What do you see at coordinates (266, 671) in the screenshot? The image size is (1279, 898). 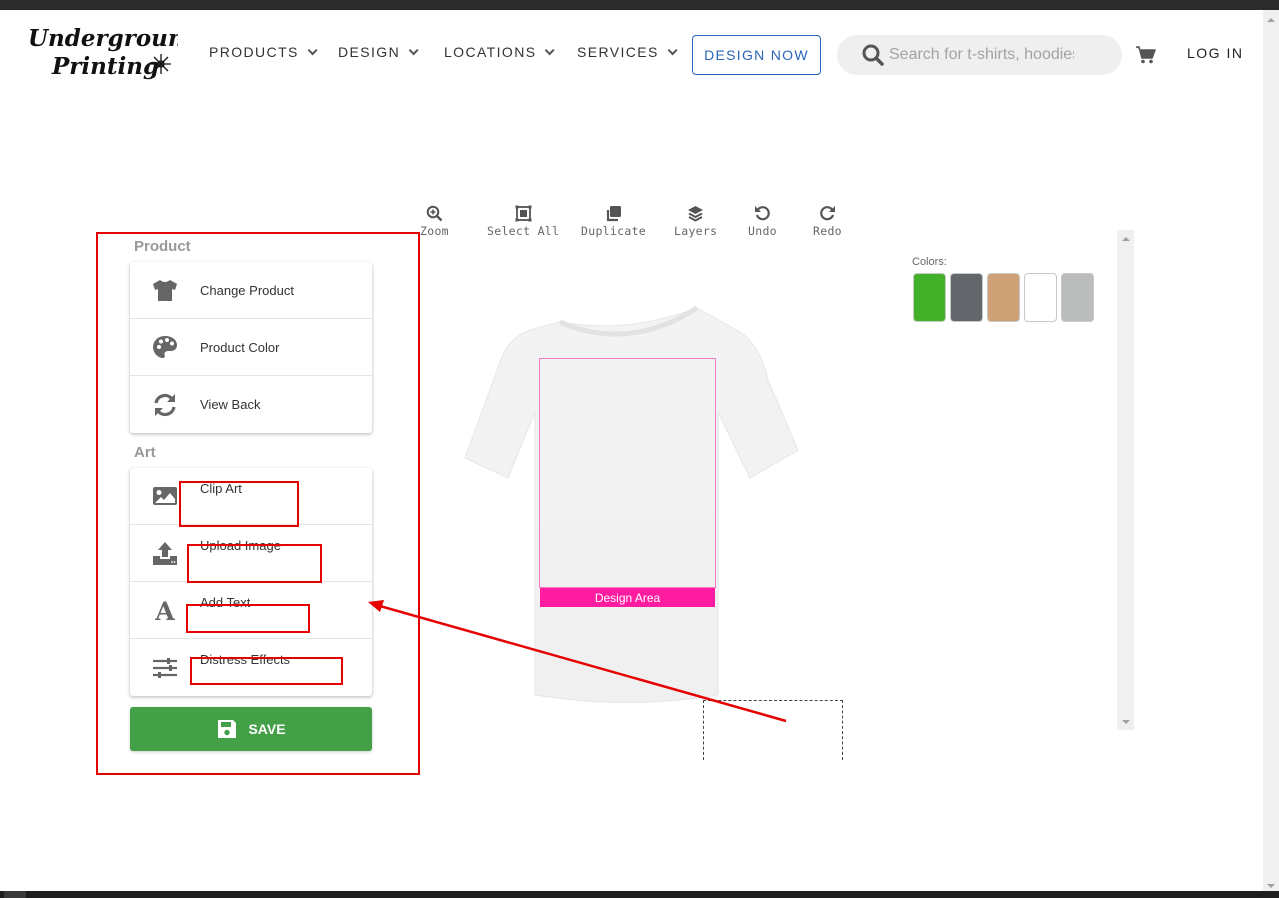 I see `annotation-box-distress-effects` at bounding box center [266, 671].